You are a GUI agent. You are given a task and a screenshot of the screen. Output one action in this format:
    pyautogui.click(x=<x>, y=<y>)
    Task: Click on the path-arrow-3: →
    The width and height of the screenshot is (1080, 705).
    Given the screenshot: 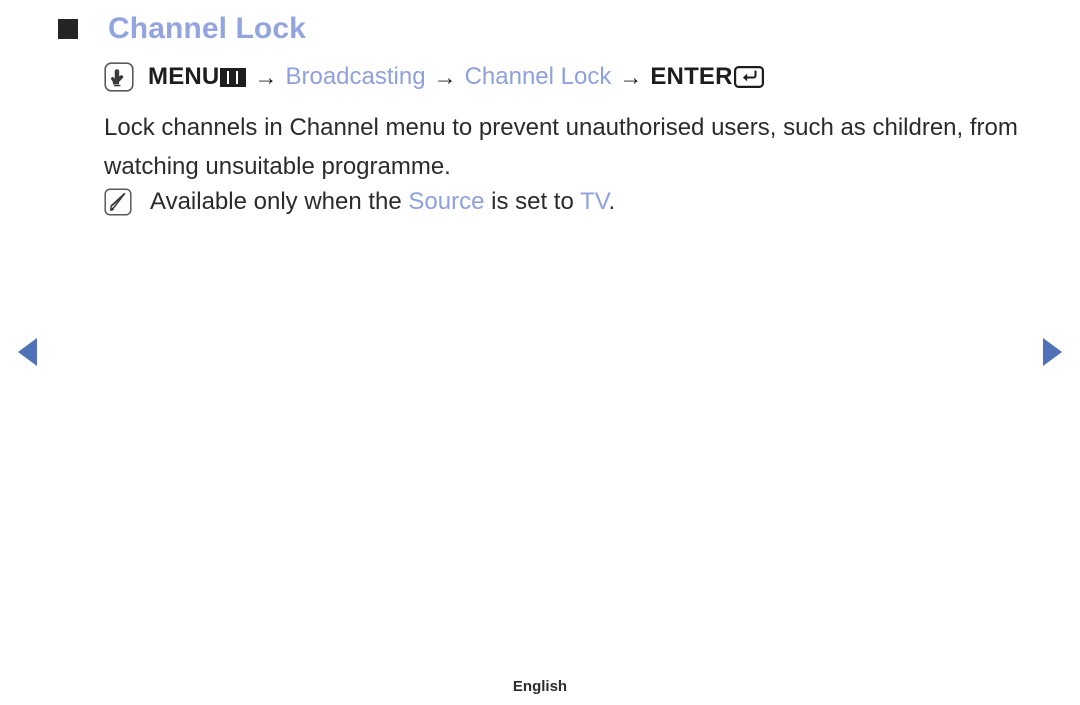 What is the action you would take?
    pyautogui.click(x=631, y=76)
    